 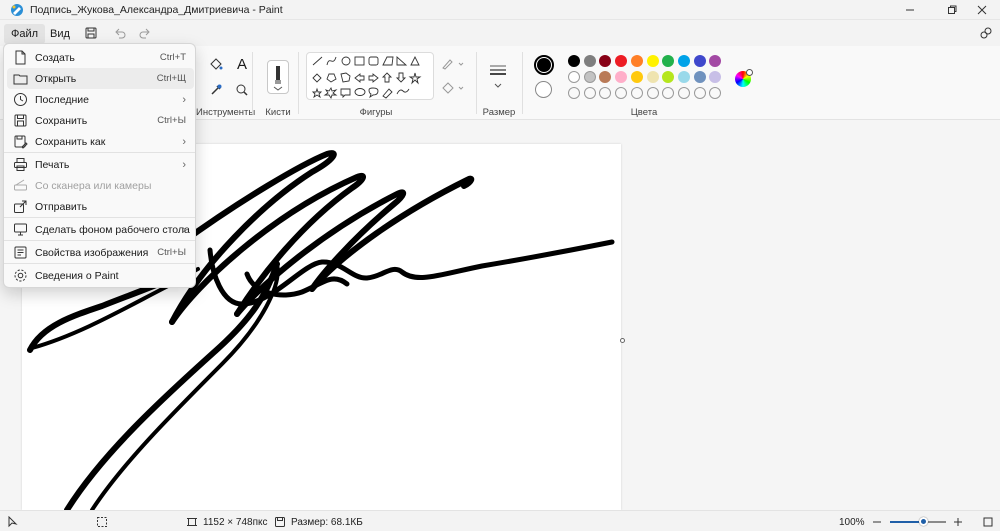 I want to click on printer-icon, so click(x=20, y=164).